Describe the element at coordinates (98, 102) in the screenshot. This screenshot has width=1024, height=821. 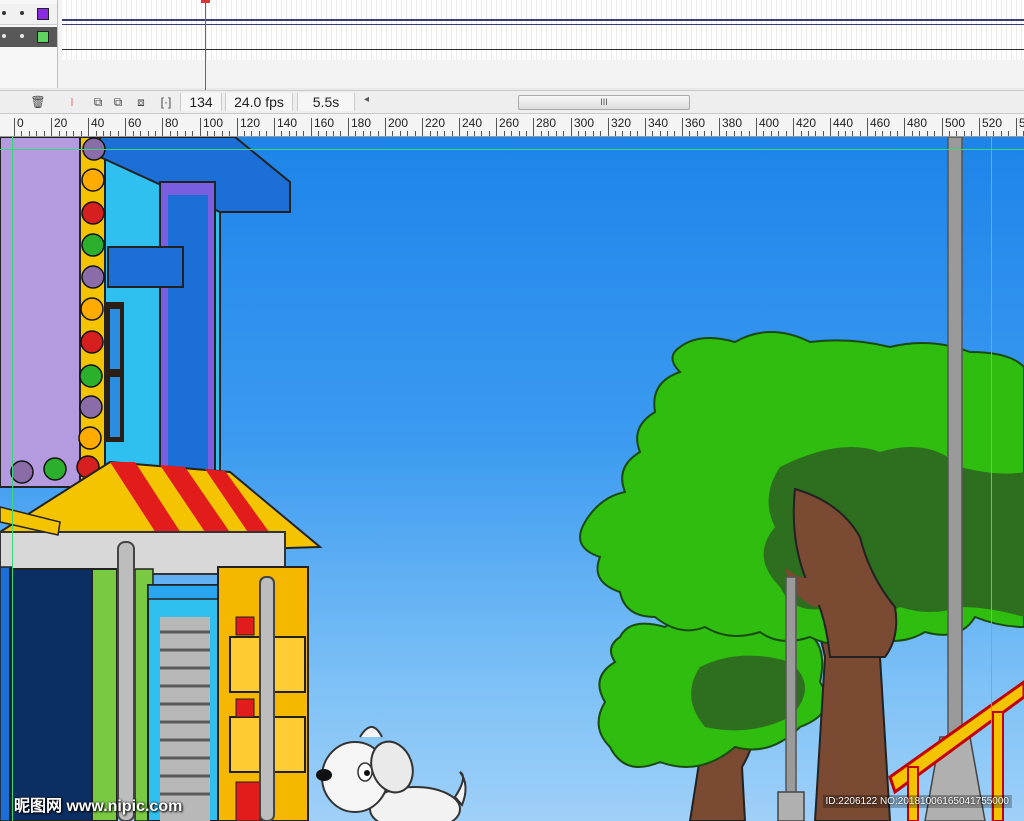
I see `onion-skin-icon: ⧉` at that location.